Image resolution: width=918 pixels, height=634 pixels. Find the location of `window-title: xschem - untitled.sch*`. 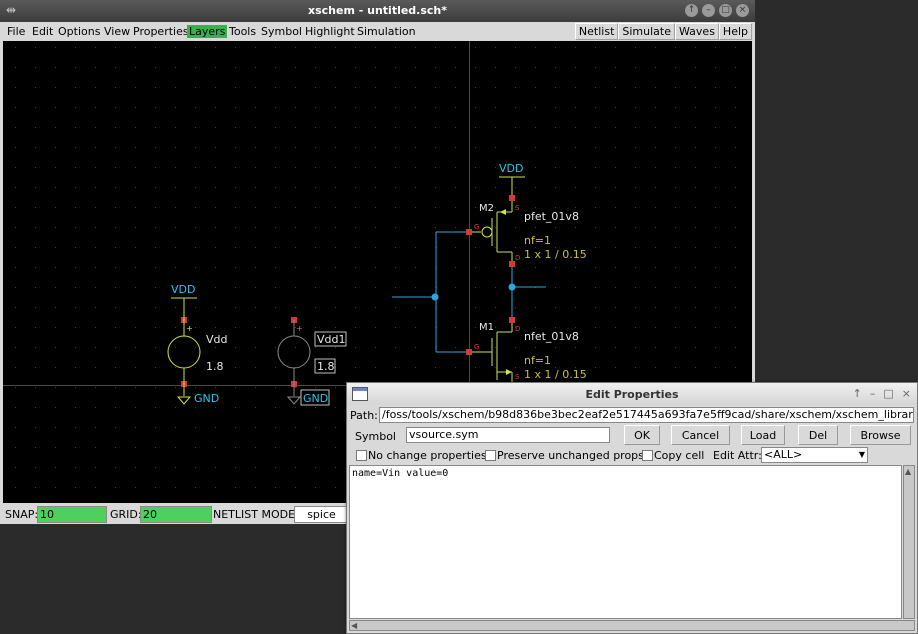

window-title: xschem - untitled.sch* is located at coordinates (377, 10).